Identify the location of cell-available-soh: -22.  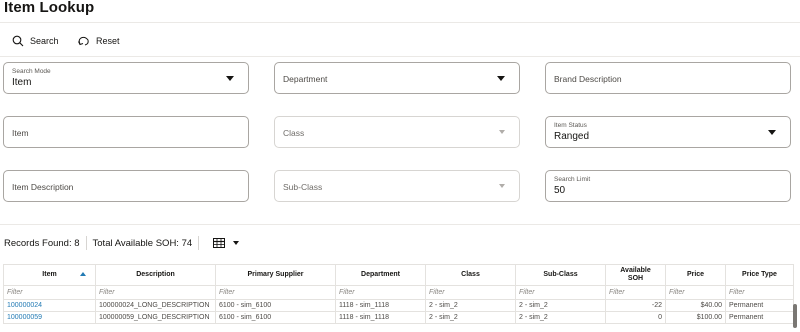
(635, 305).